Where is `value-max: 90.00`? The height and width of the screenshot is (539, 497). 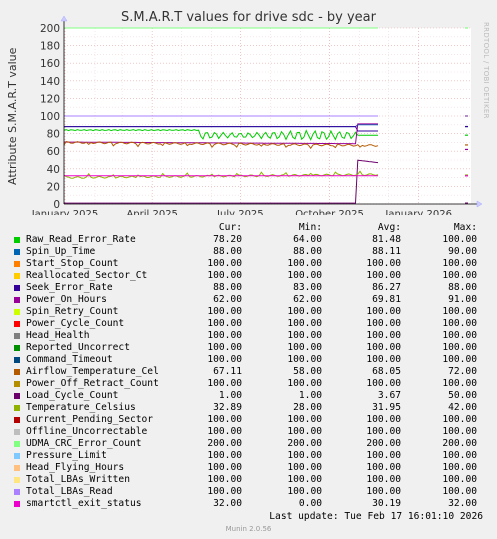
value-max: 90.00 is located at coordinates (462, 251).